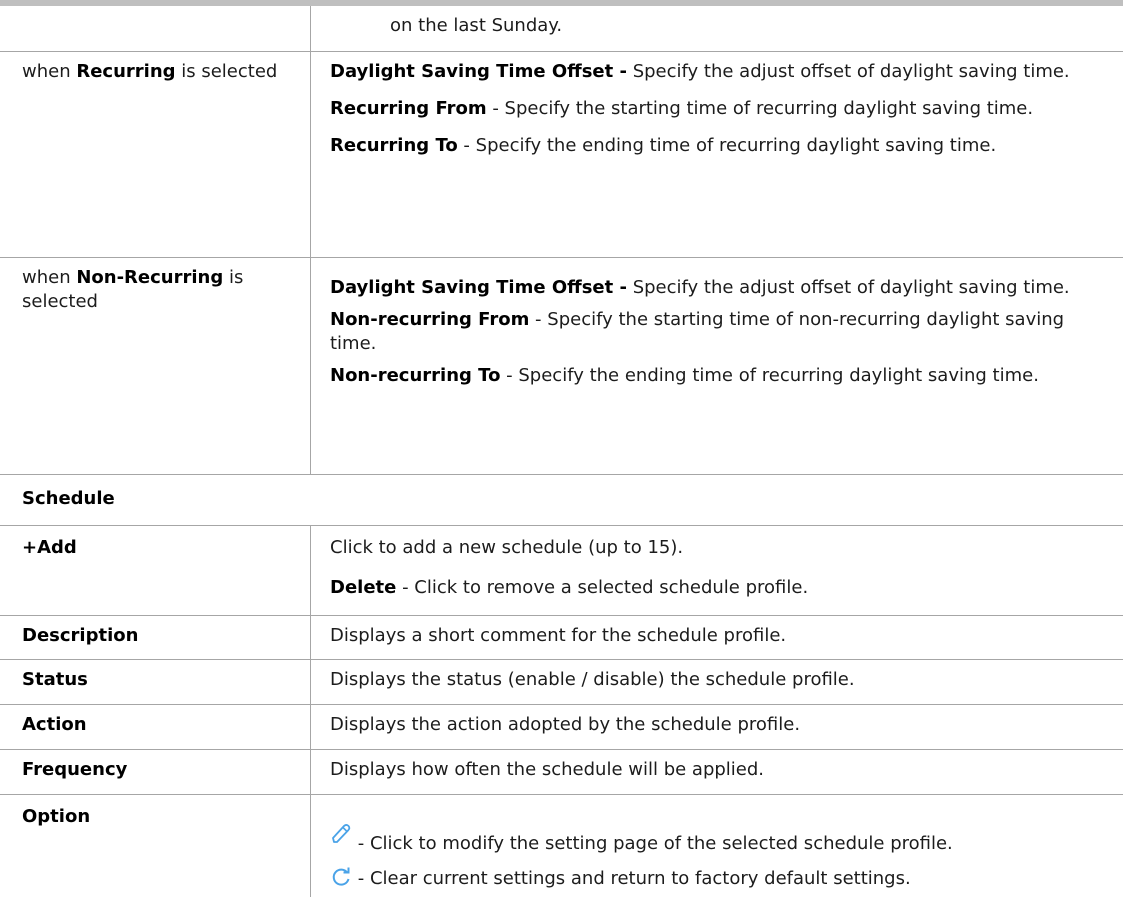  What do you see at coordinates (133, 289) in the screenshot?
I see `non-recurring-condition: when Non-Recurring is selected` at bounding box center [133, 289].